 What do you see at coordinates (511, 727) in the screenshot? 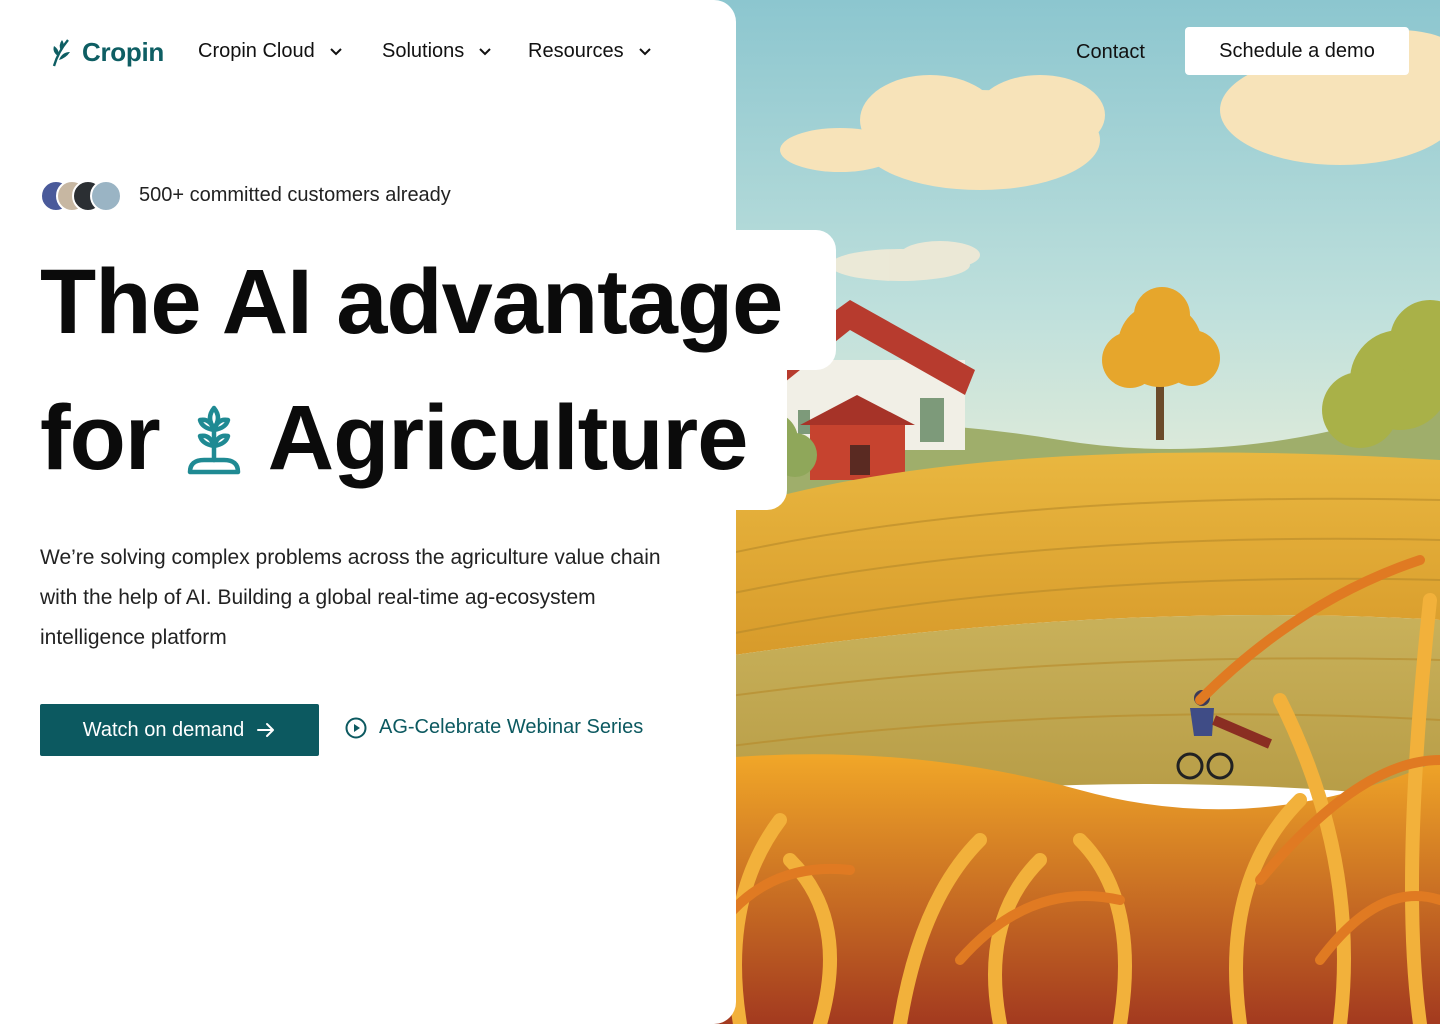
I see `link-label: AG-Celebrate Webinar Series` at bounding box center [511, 727].